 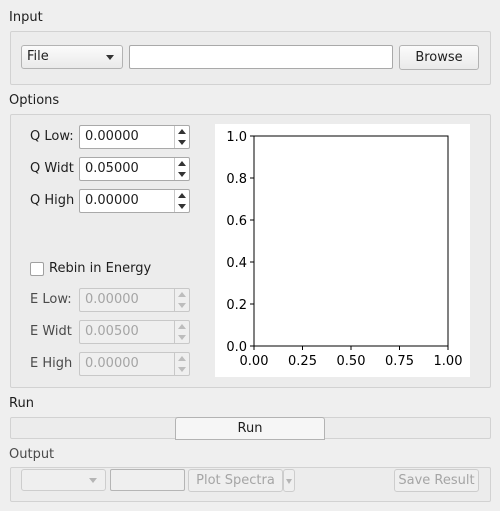 I want to click on q-width-label: Q Widt, so click(x=52, y=168).